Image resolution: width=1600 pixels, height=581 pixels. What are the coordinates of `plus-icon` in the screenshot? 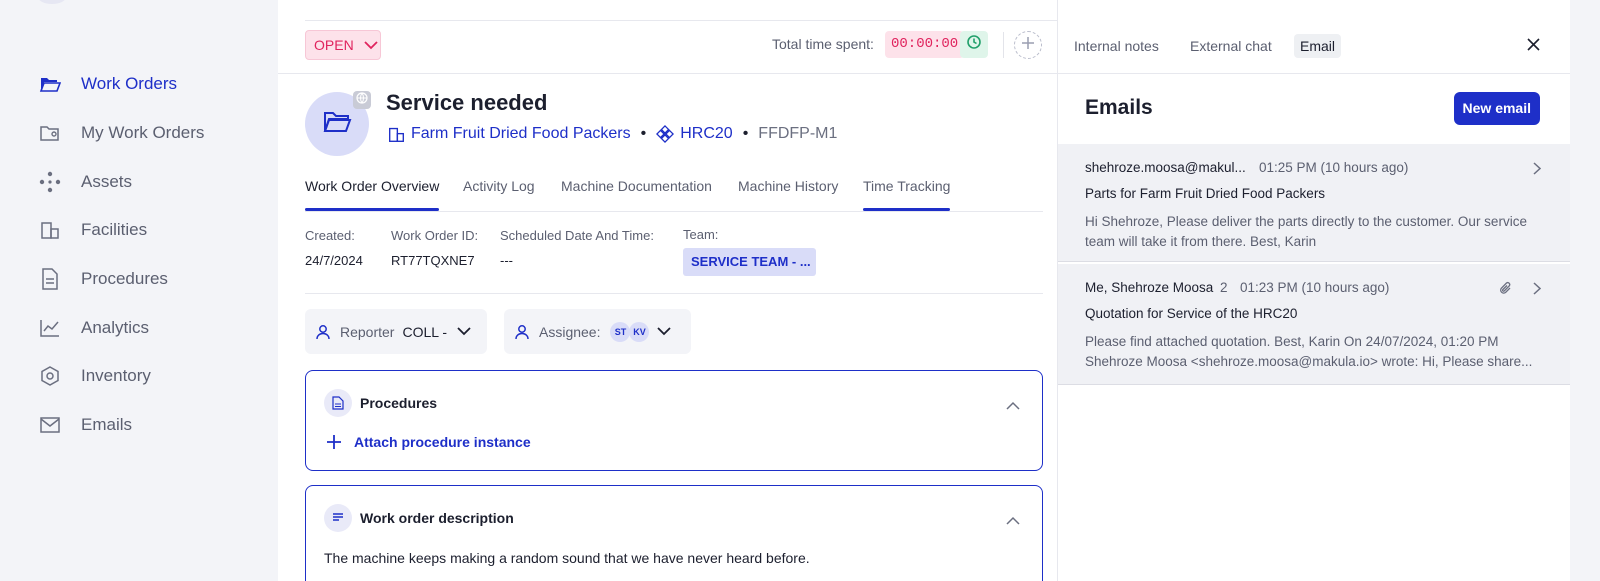 It's located at (1028, 45).